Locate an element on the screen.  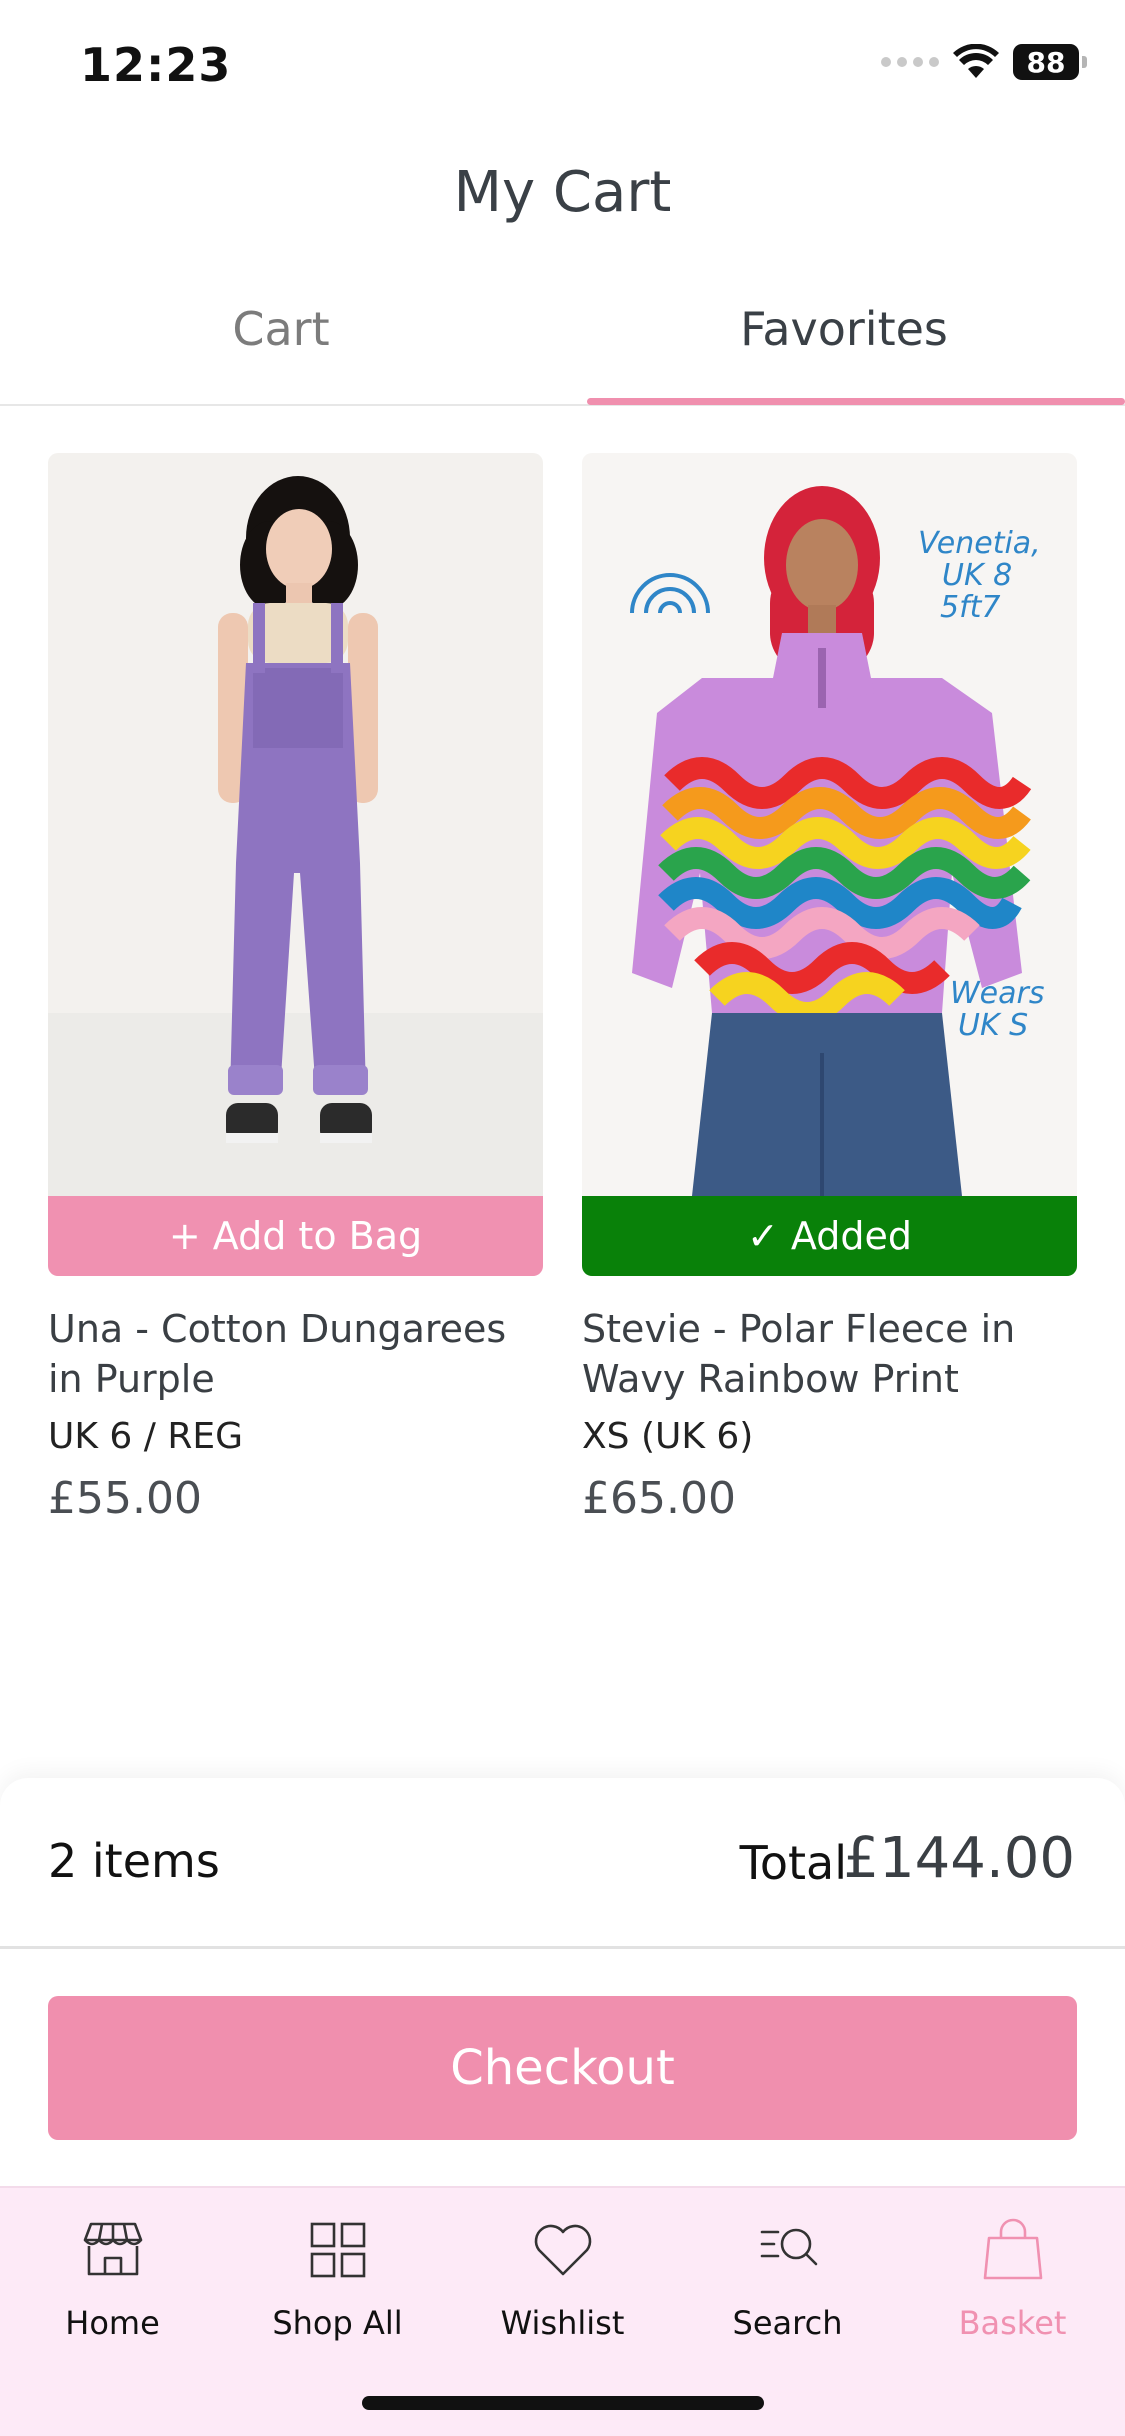
active-tab-indicator is located at coordinates (856, 401).